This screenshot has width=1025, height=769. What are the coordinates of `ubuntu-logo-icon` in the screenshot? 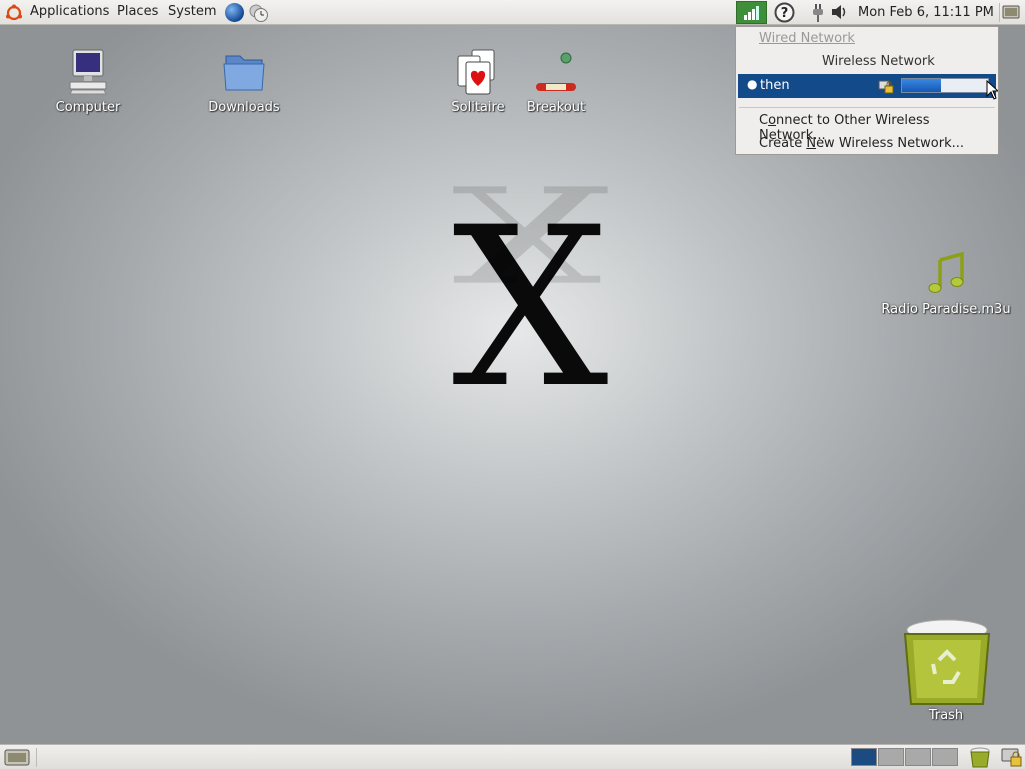 It's located at (14, 13).